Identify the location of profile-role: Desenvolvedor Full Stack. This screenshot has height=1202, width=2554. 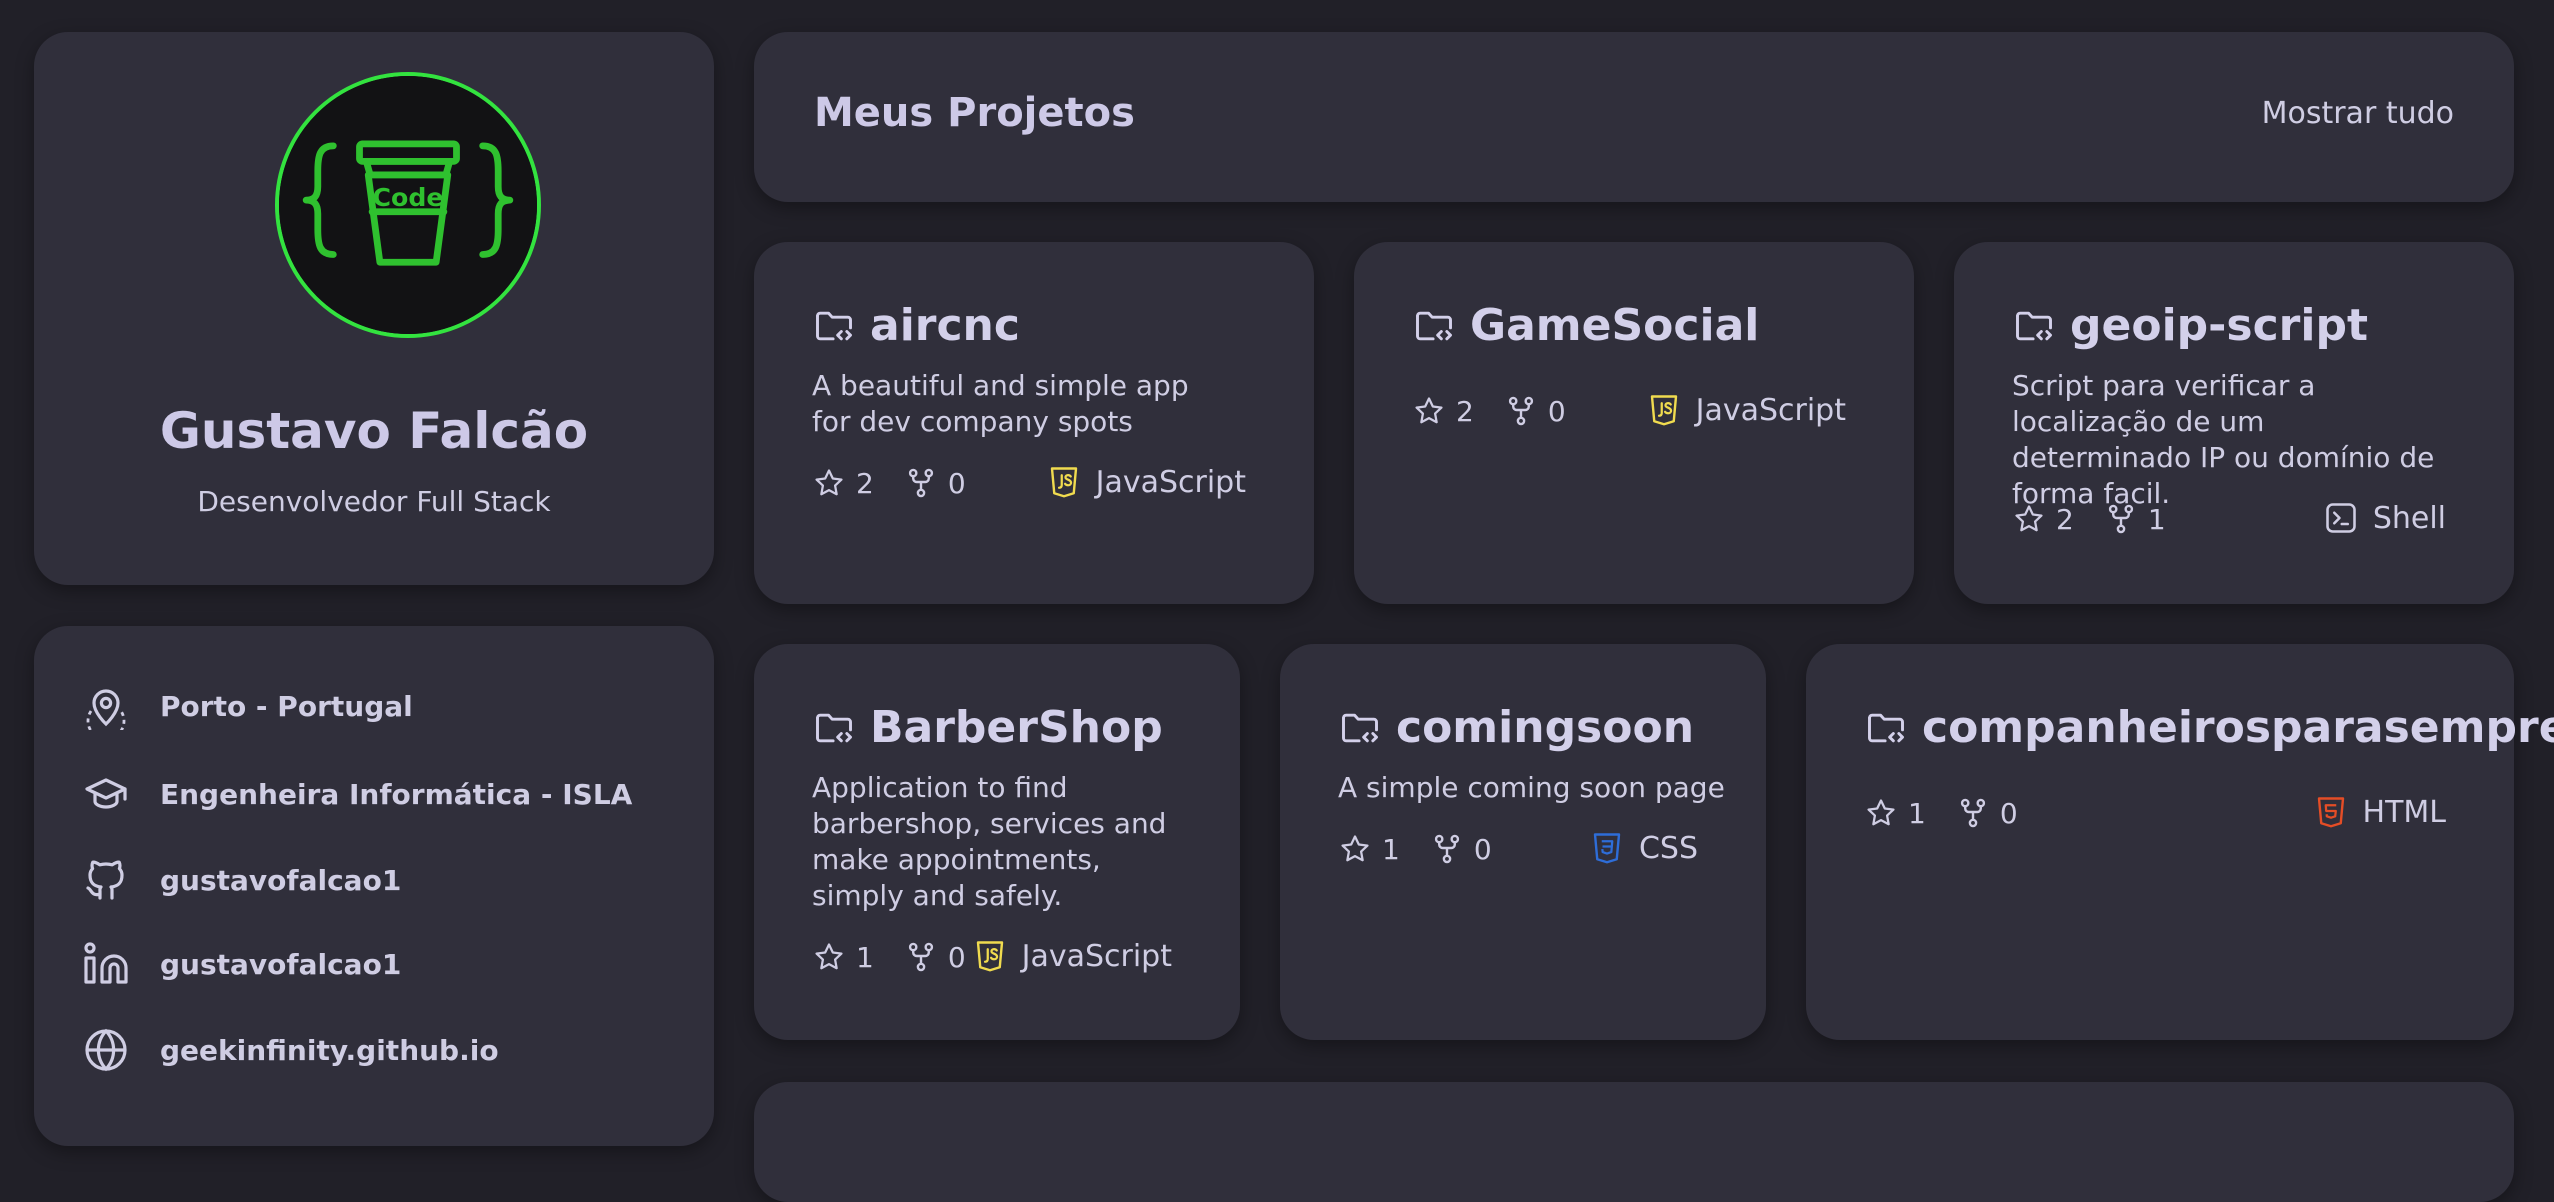
(374, 501).